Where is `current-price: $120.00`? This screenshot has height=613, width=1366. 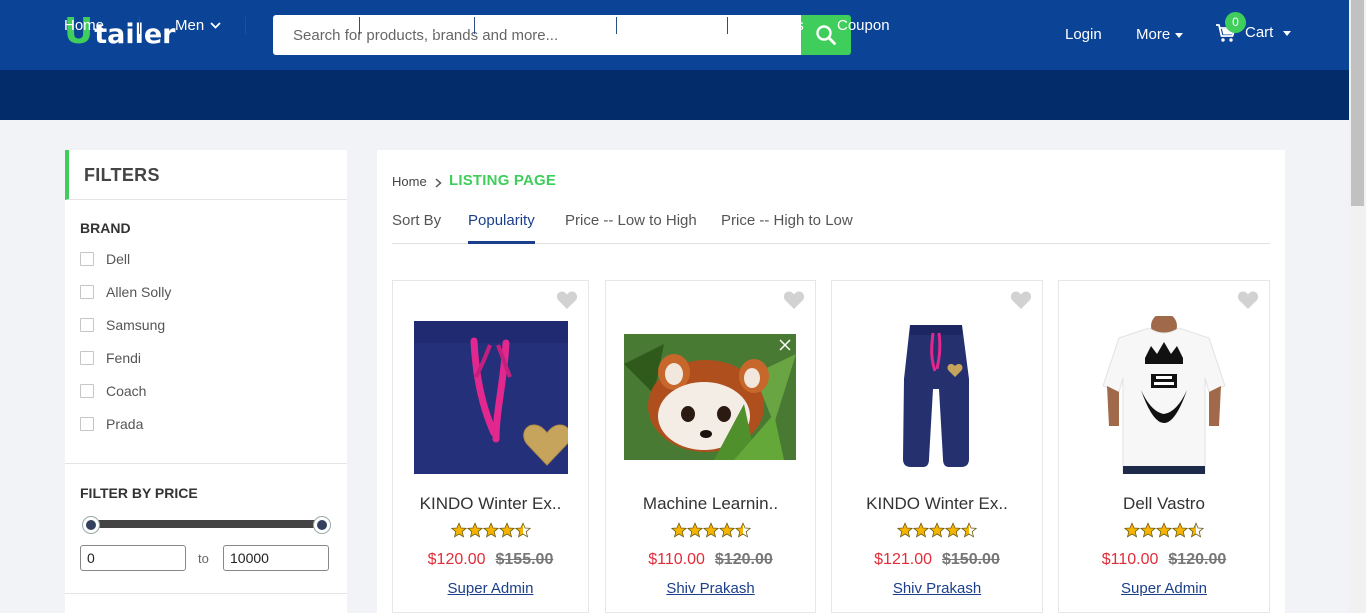 current-price: $120.00 is located at coordinates (456, 559).